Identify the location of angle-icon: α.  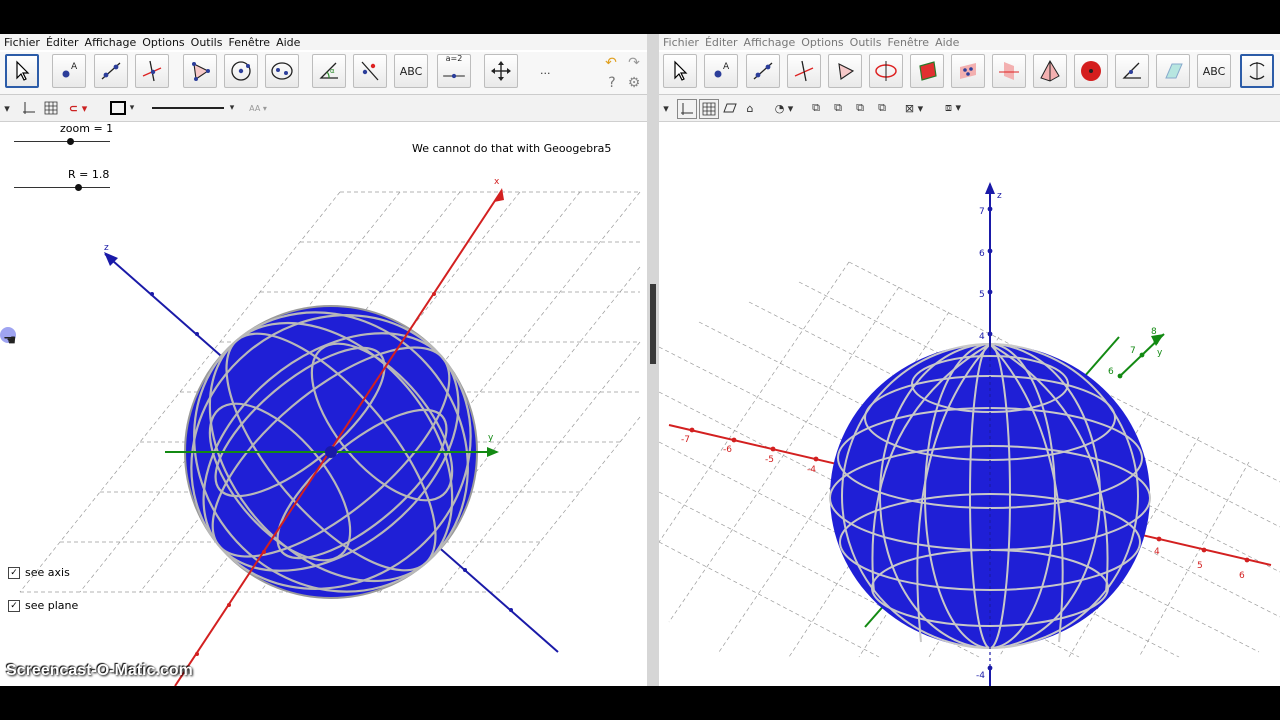
(328, 70).